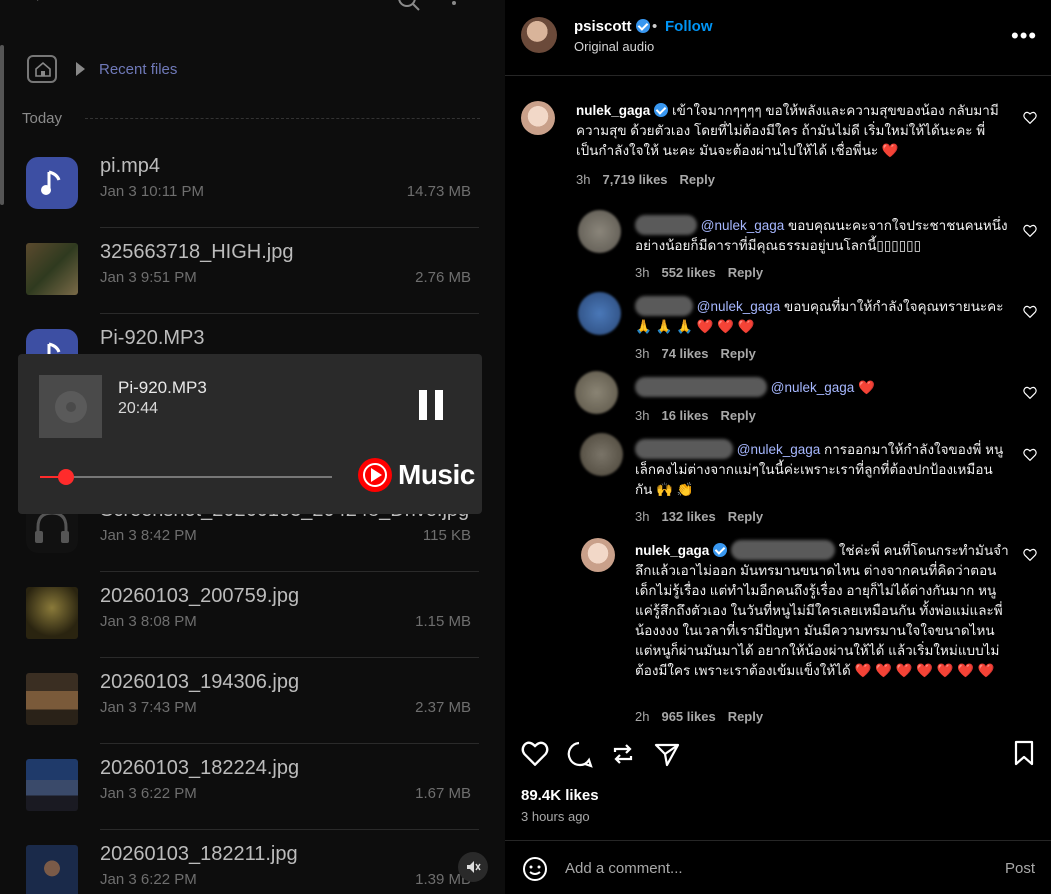 This screenshot has height=894, width=1051. What do you see at coordinates (688, 516) in the screenshot?
I see `comment-likes: 132 likes` at bounding box center [688, 516].